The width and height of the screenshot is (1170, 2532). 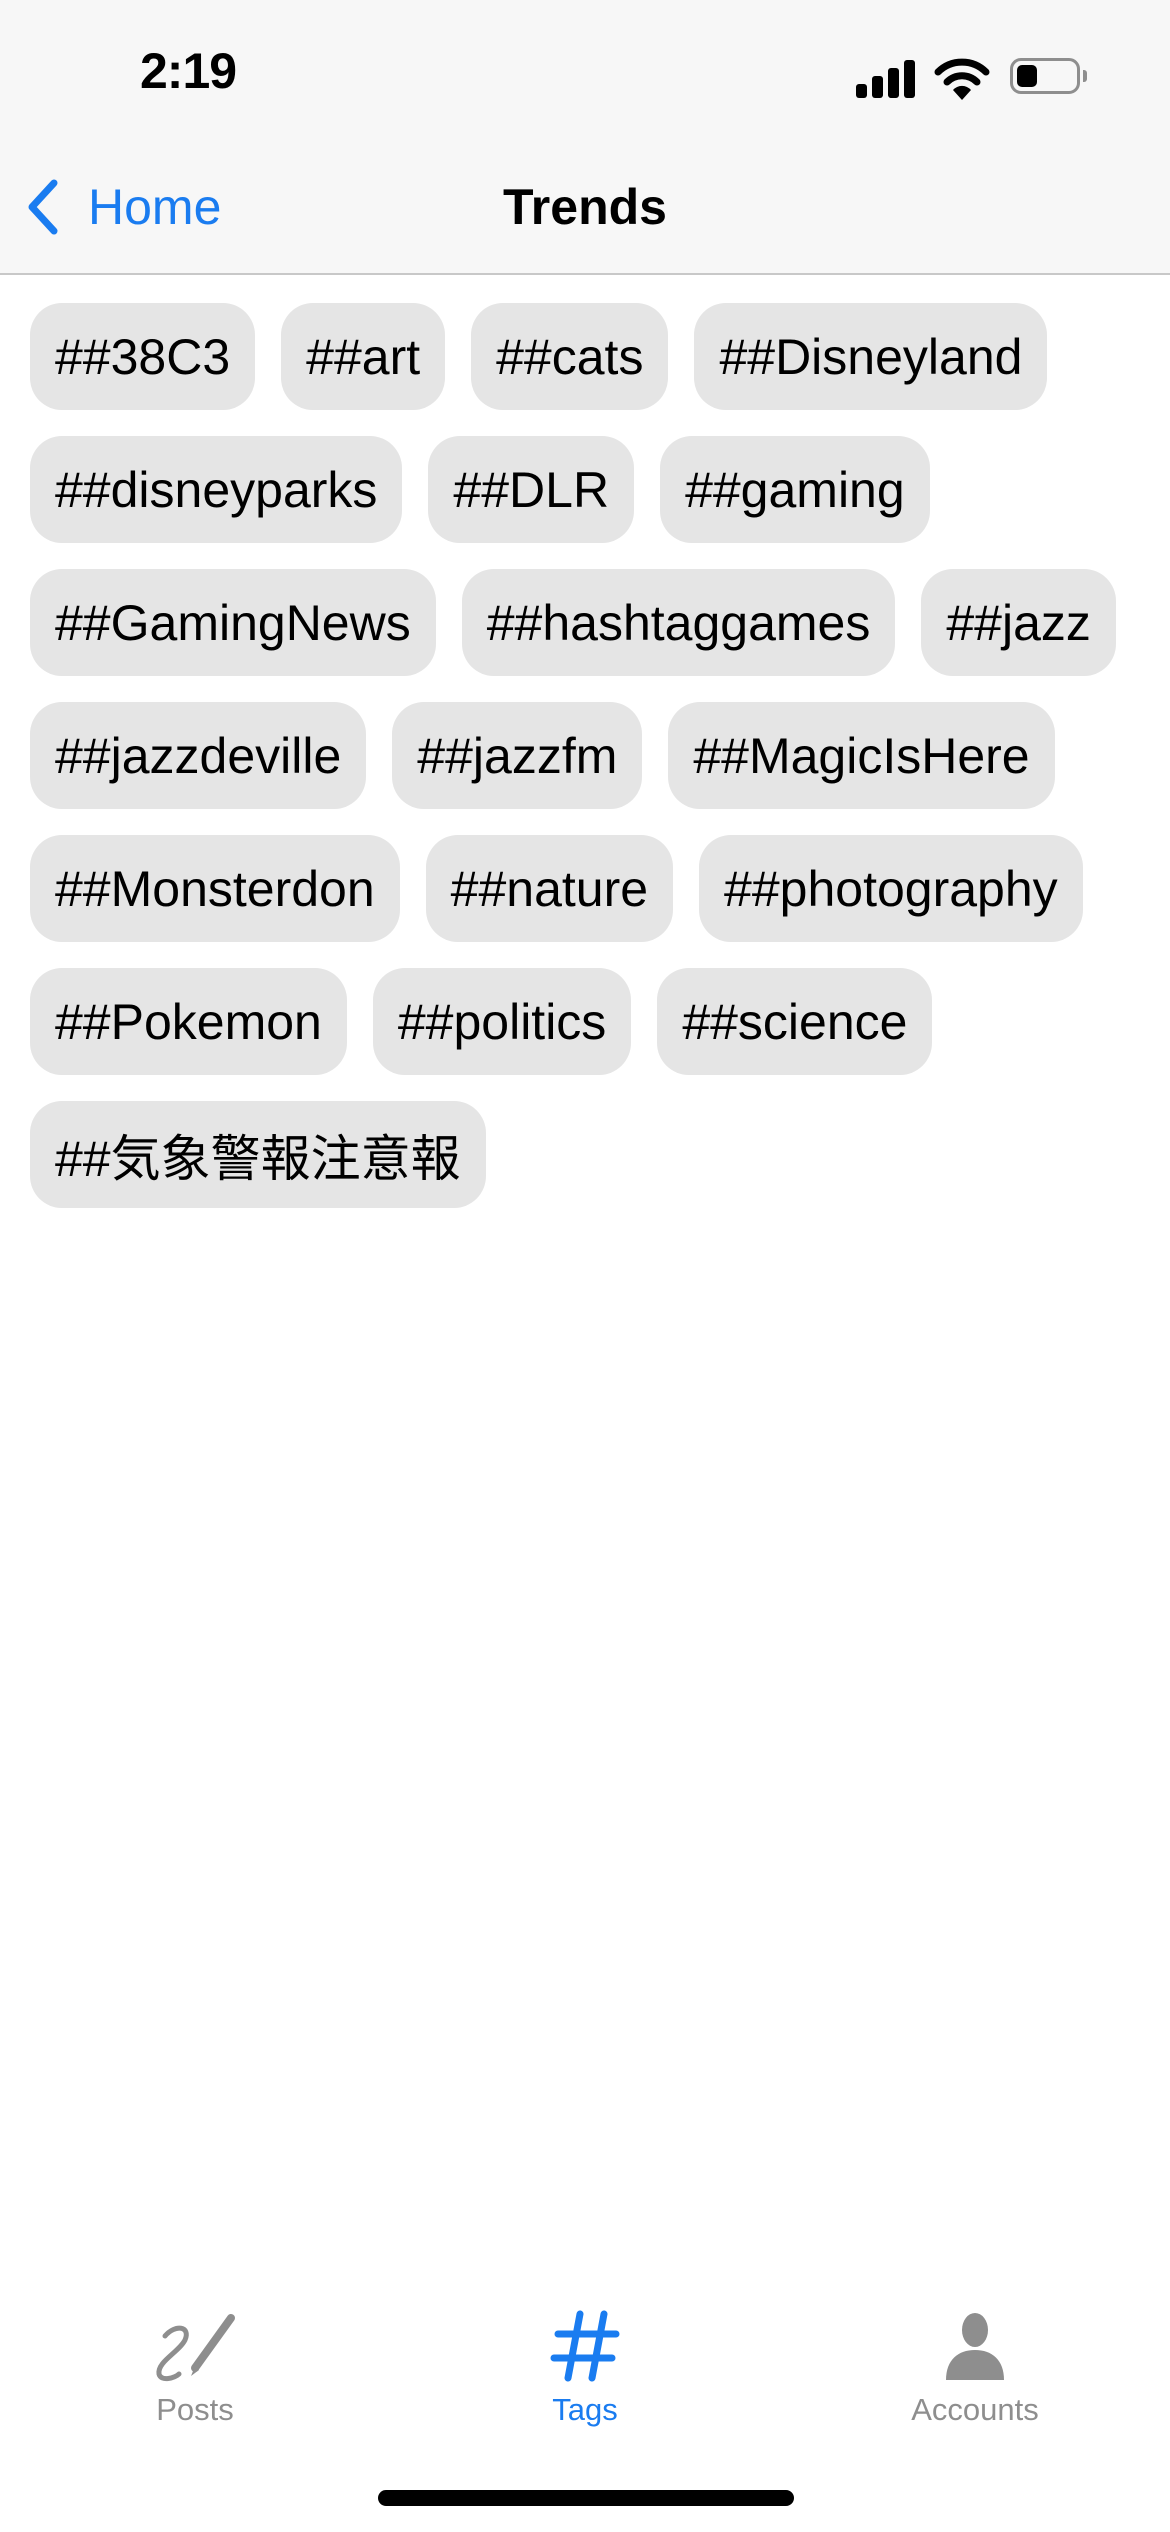 I want to click on tag-chip: ##disneyparks, so click(x=216, y=489).